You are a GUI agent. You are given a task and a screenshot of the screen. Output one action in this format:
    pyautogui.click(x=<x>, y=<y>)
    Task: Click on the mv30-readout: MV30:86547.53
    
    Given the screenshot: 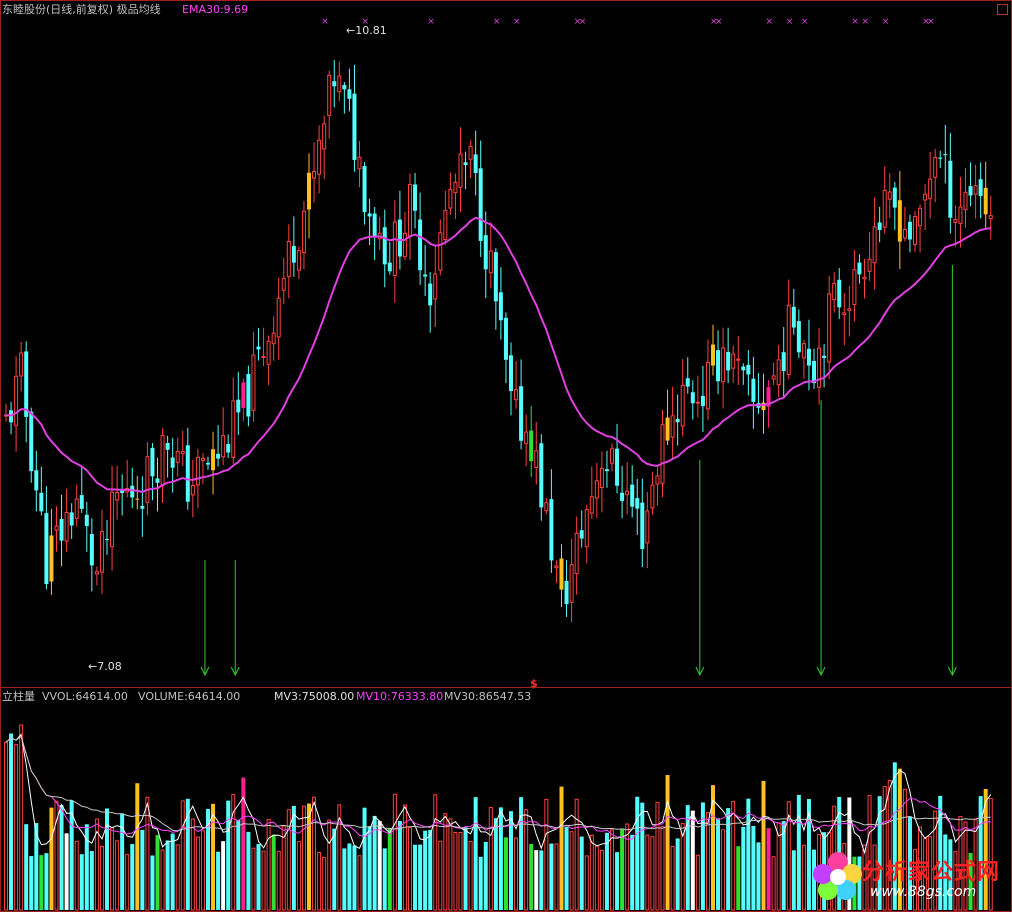 What is the action you would take?
    pyautogui.click(x=488, y=696)
    